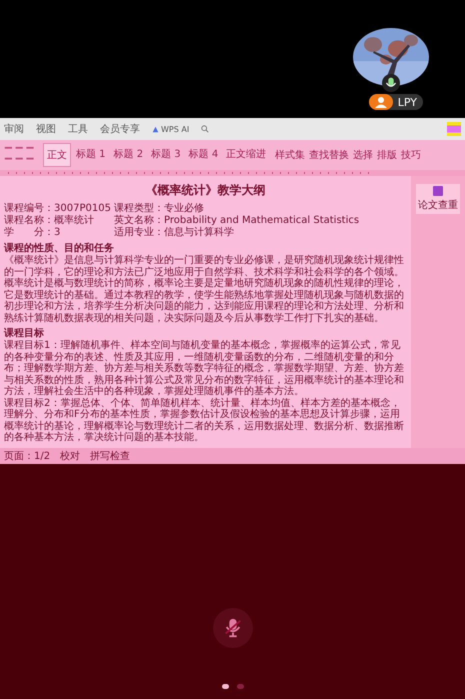 The width and height of the screenshot is (465, 699). What do you see at coordinates (70, 455) in the screenshot?
I see `status-item: 校对` at bounding box center [70, 455].